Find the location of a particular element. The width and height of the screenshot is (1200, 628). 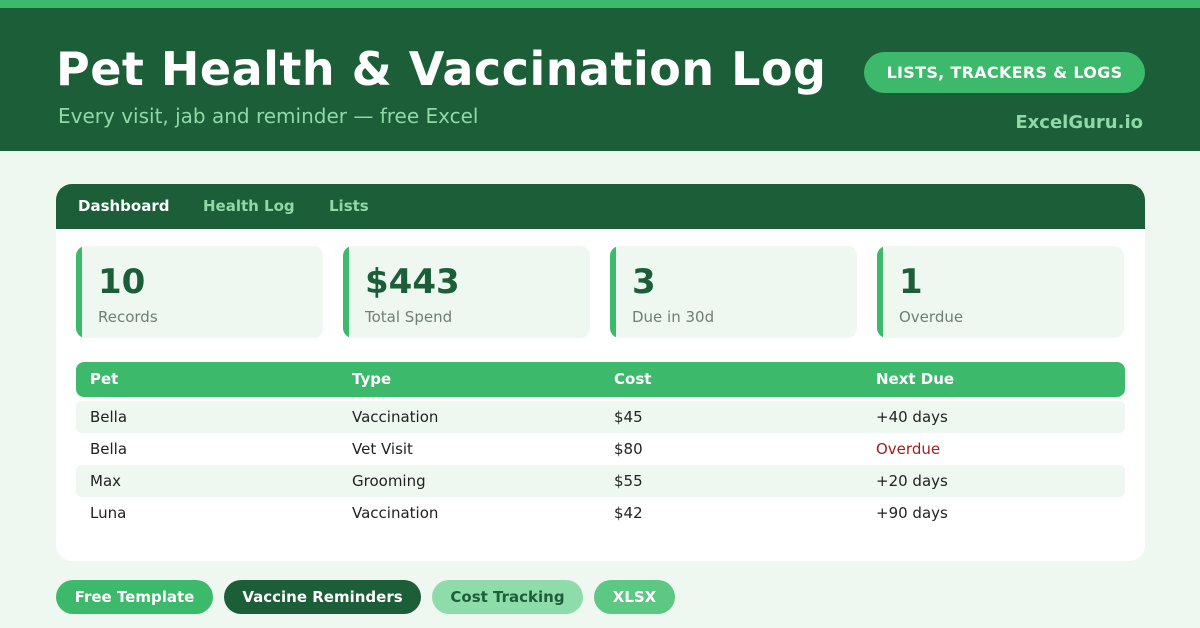

kpi-card-total-spend: $443 Total Spend is located at coordinates (466, 292).